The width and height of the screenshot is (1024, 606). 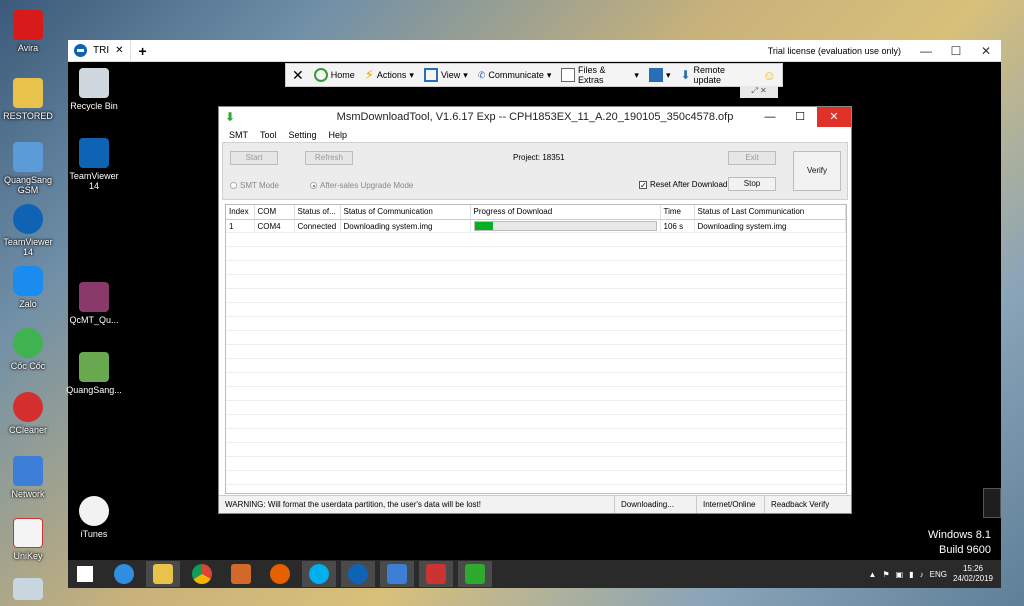 I want to click on desktop-icon-itunes: iTunes, so click(x=94, y=517).